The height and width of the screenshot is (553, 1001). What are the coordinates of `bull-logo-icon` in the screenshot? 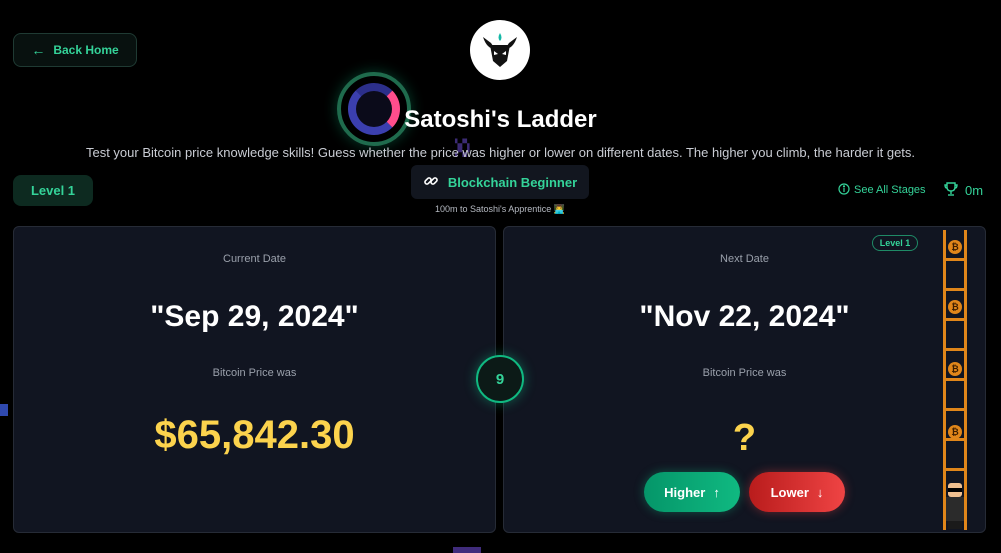 It's located at (500, 50).